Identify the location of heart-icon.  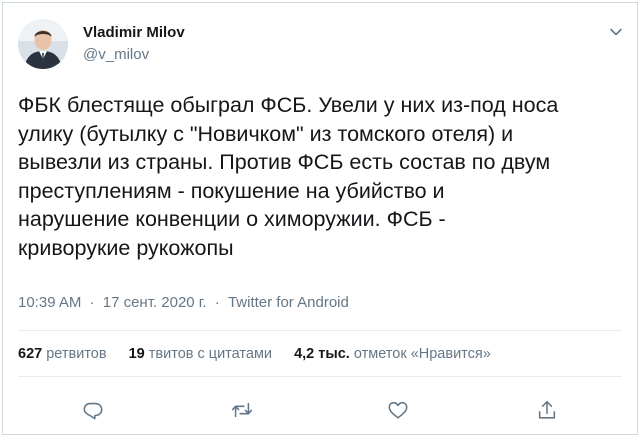
(398, 410).